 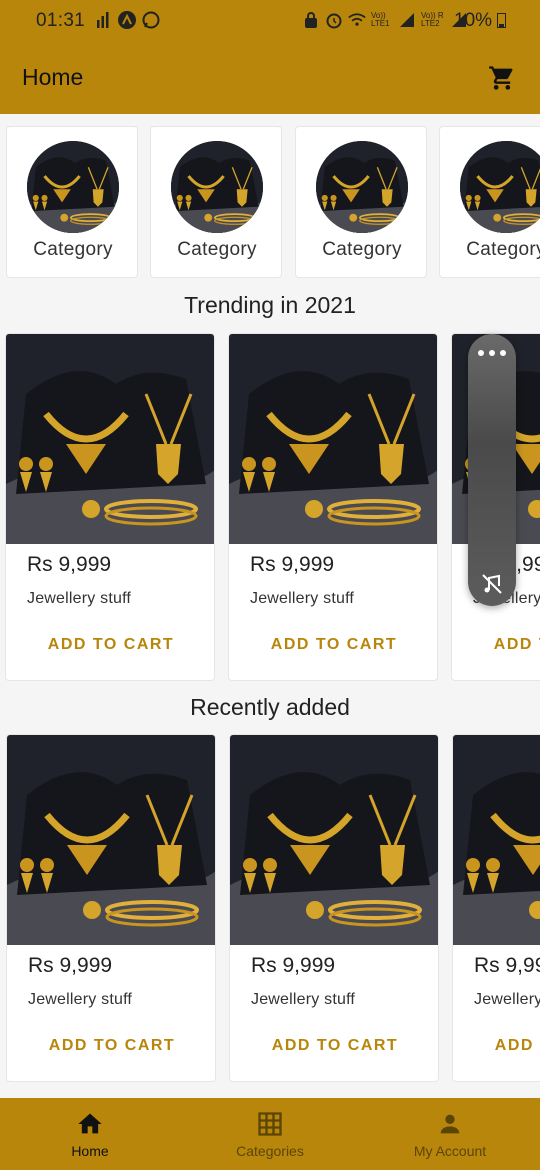 I want to click on battery-icon, so click(x=502, y=20).